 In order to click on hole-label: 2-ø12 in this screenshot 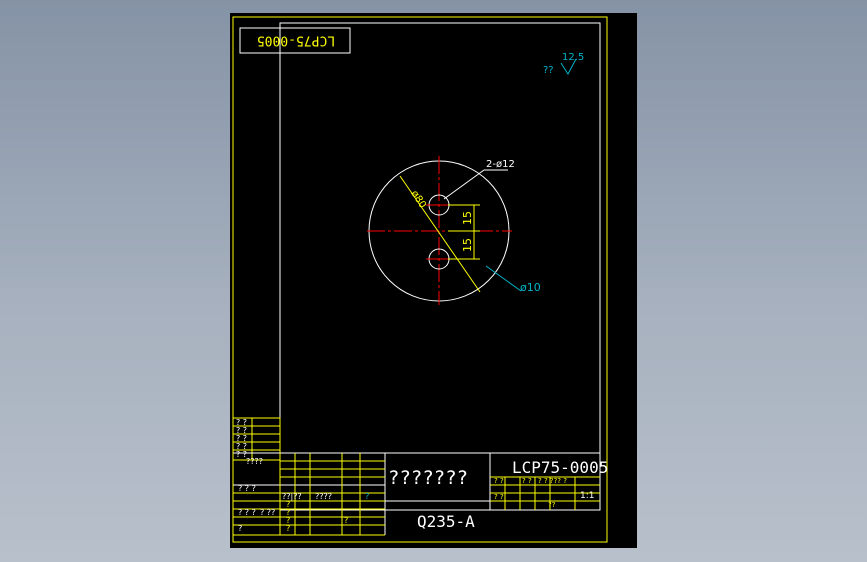, I will do `click(500, 164)`.